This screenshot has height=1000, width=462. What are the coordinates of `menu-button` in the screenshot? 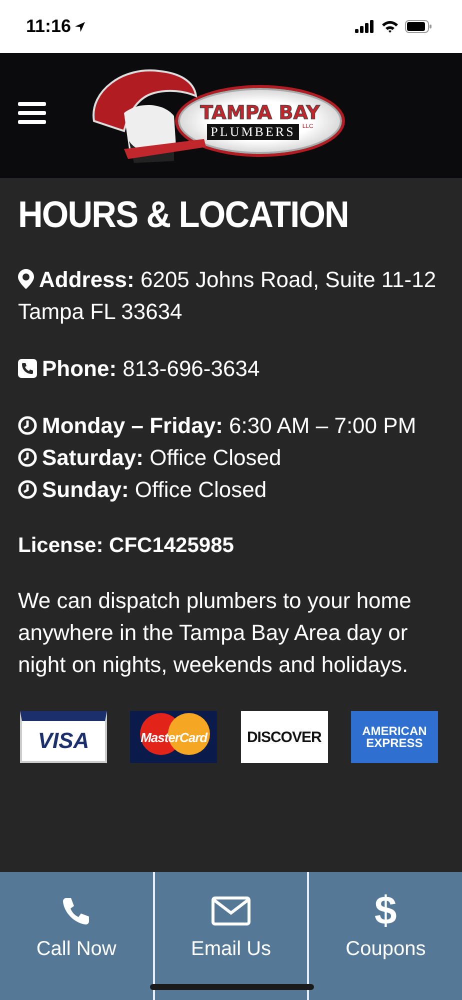 It's located at (32, 113).